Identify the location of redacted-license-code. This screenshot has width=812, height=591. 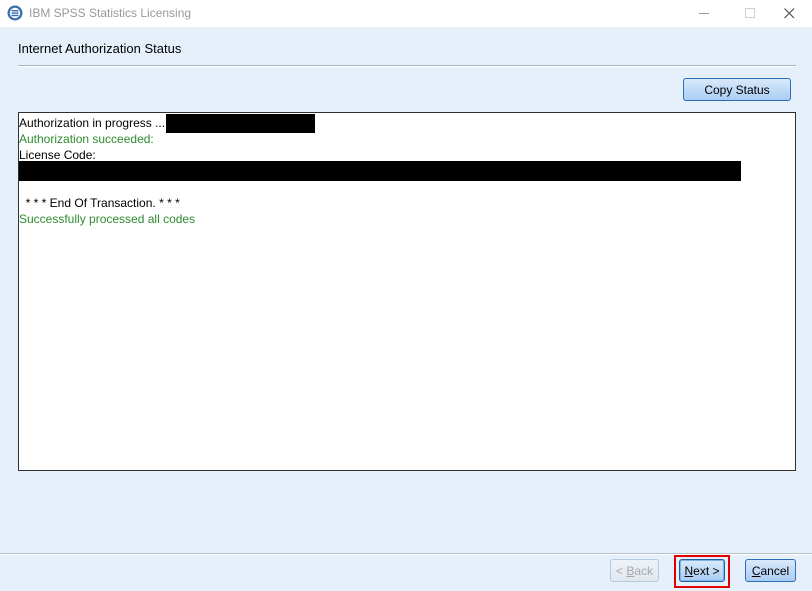
(380, 171).